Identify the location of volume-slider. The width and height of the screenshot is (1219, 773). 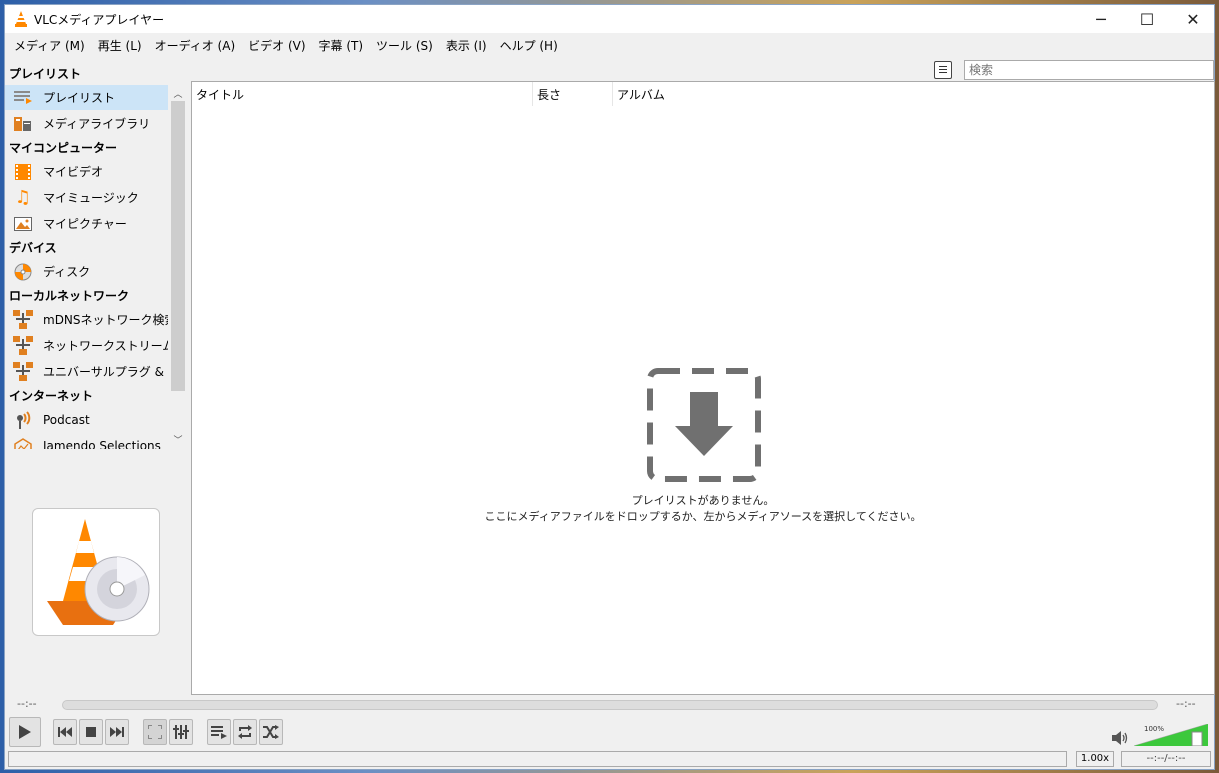
(1171, 735).